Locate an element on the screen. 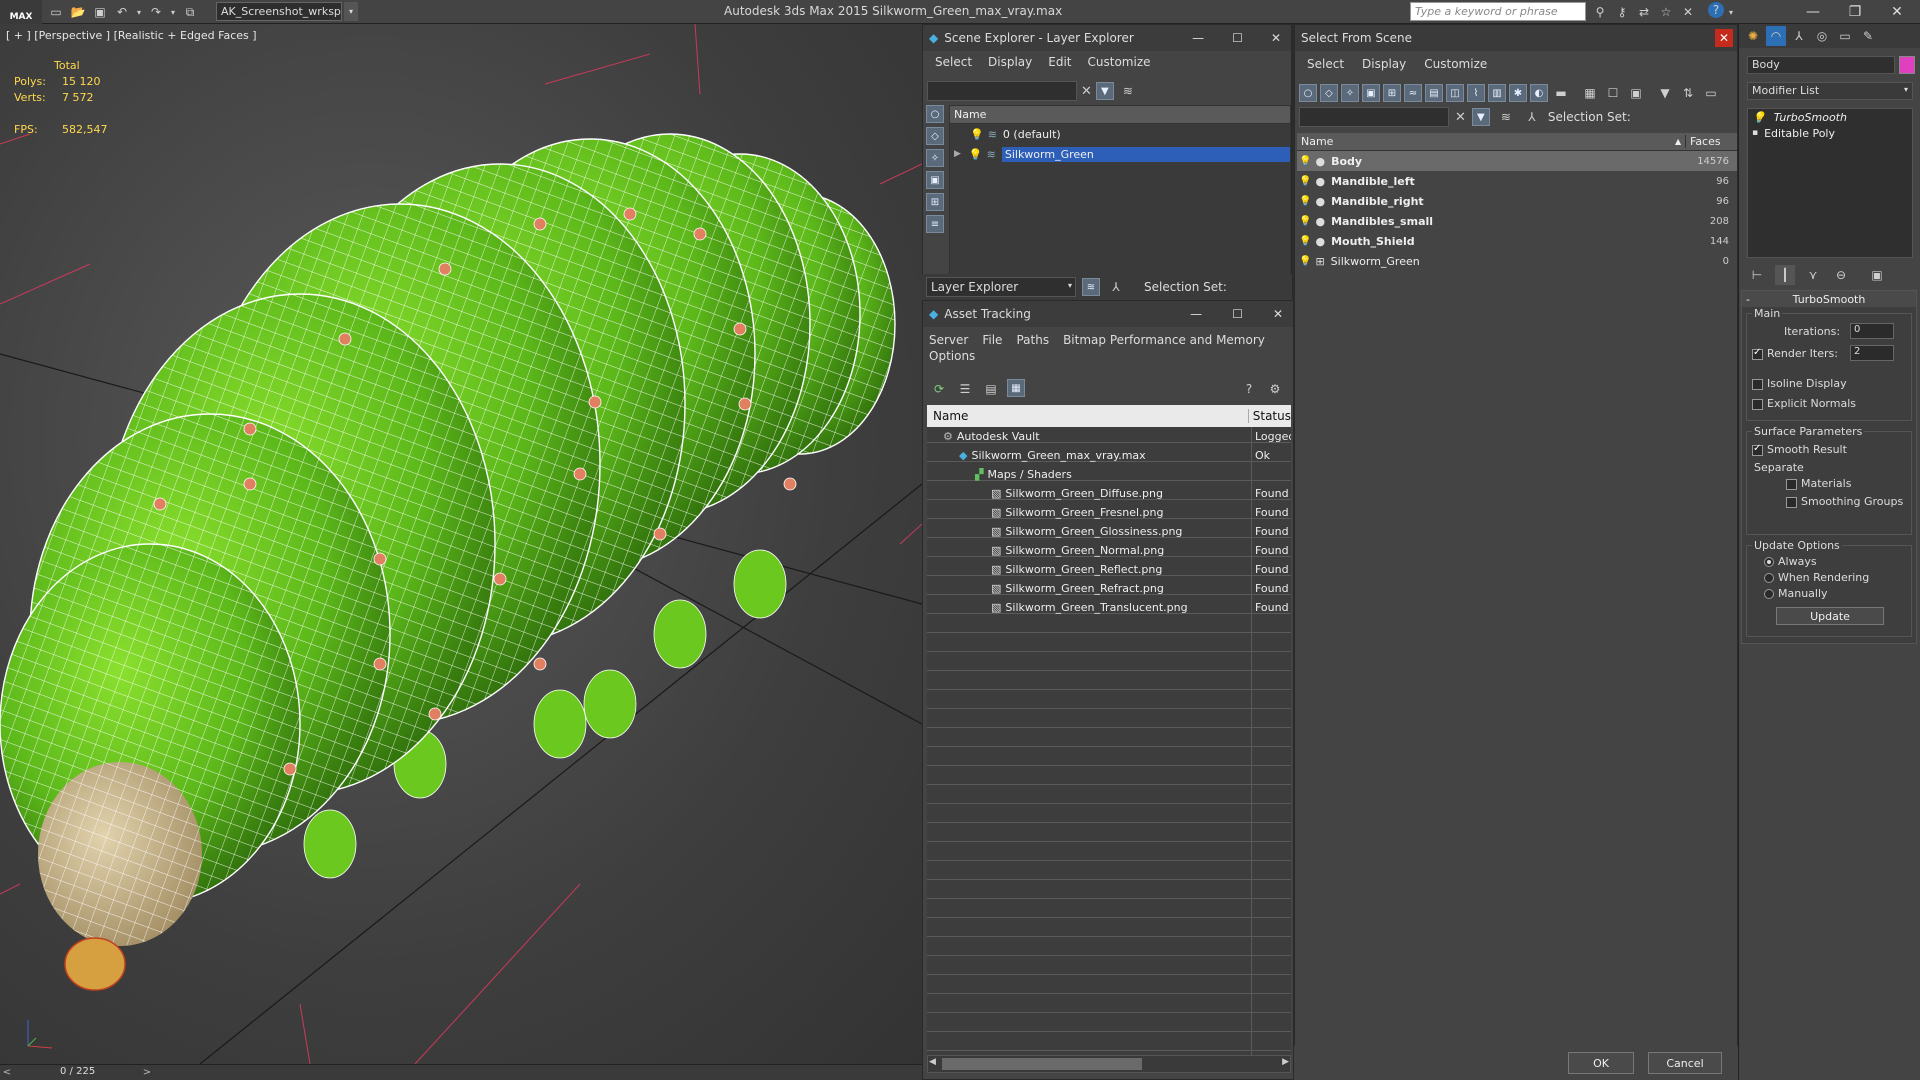 The image size is (1920, 1080). se-layer-options-icon: ≋ is located at coordinates (1128, 91).